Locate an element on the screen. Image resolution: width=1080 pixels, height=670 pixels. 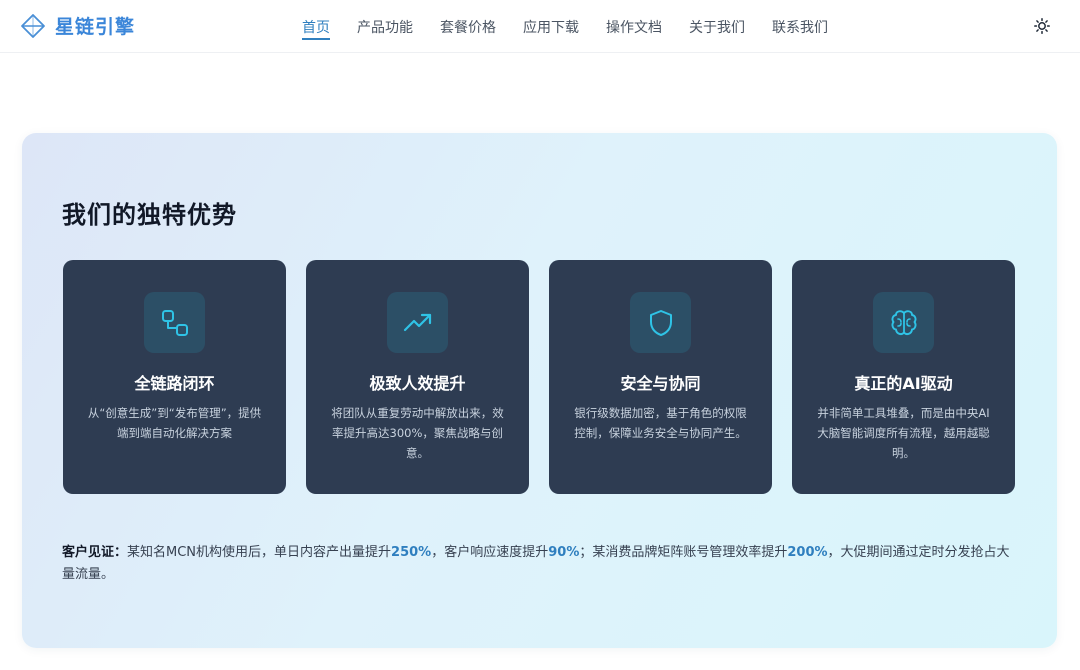
advantage-card-closed-loop: 全链路闭环 从“创意生成”到“发布管理”，提供端到端自动化解决方案 is located at coordinates (174, 377).